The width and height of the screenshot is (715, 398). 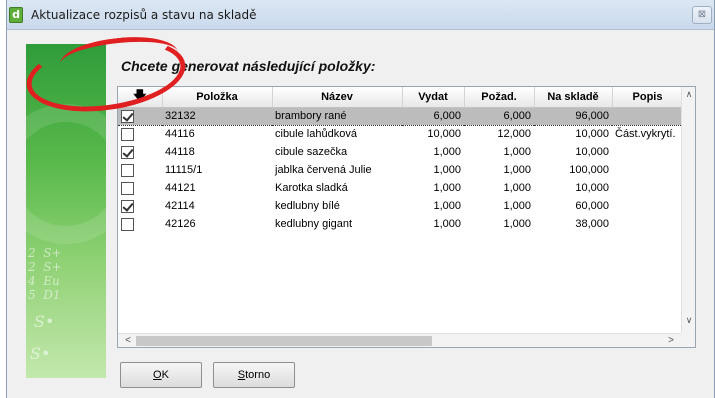 What do you see at coordinates (499, 97) in the screenshot?
I see `column-header-pozad: Požad.` at bounding box center [499, 97].